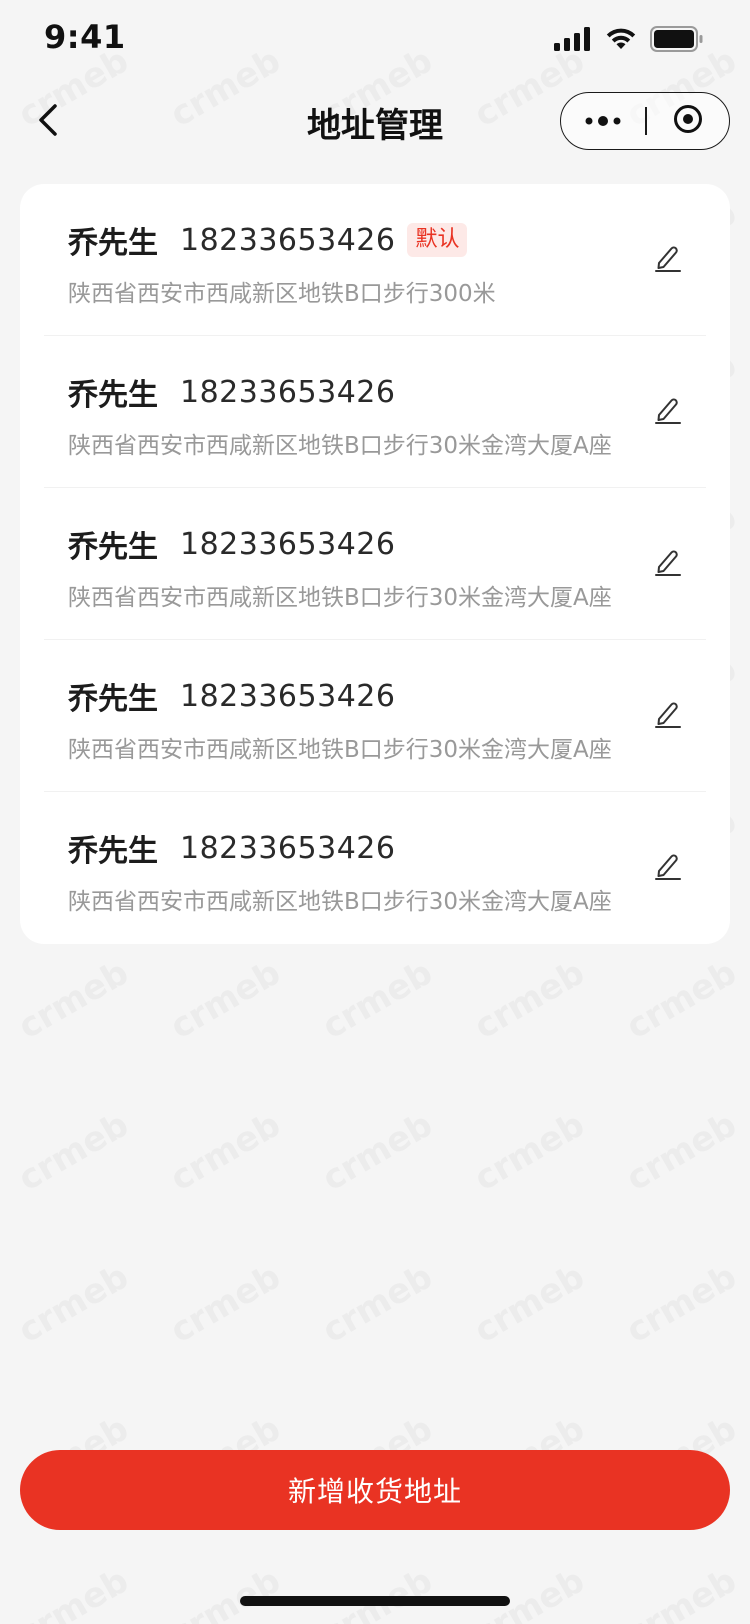  I want to click on wifi-icon, so click(621, 41).